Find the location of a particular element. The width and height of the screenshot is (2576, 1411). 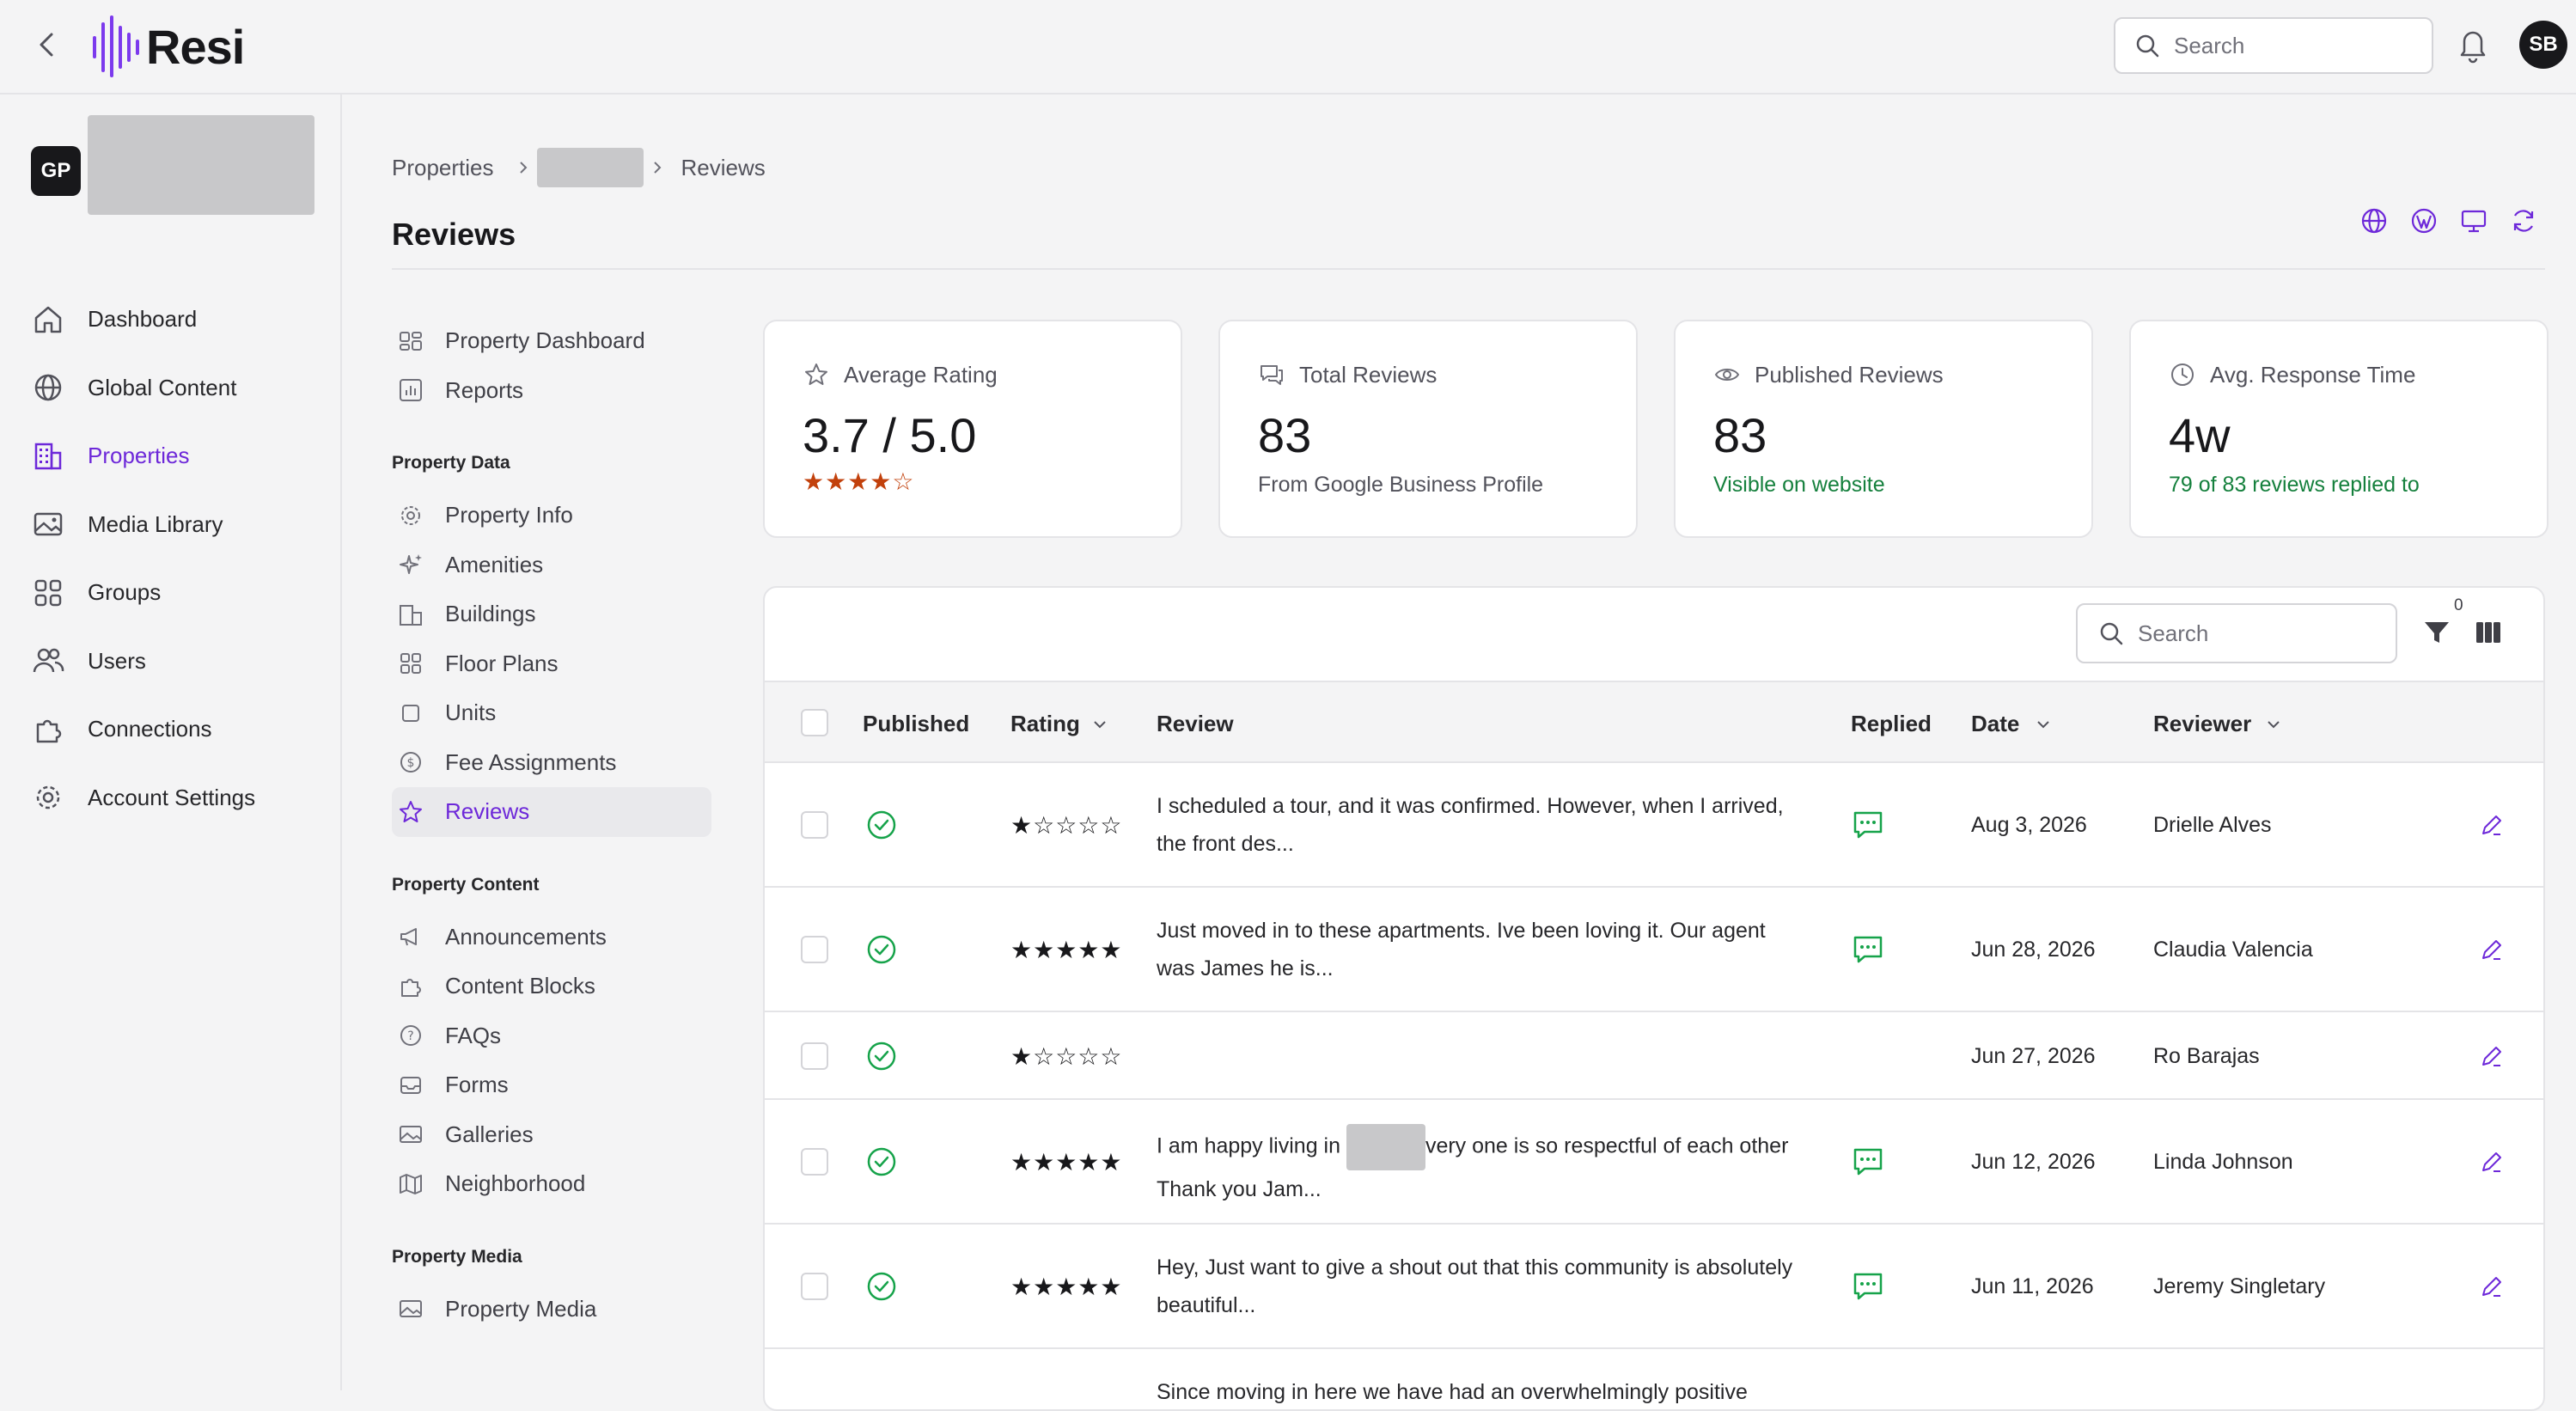

sidebar-item-properties: Properties is located at coordinates (143, 457).